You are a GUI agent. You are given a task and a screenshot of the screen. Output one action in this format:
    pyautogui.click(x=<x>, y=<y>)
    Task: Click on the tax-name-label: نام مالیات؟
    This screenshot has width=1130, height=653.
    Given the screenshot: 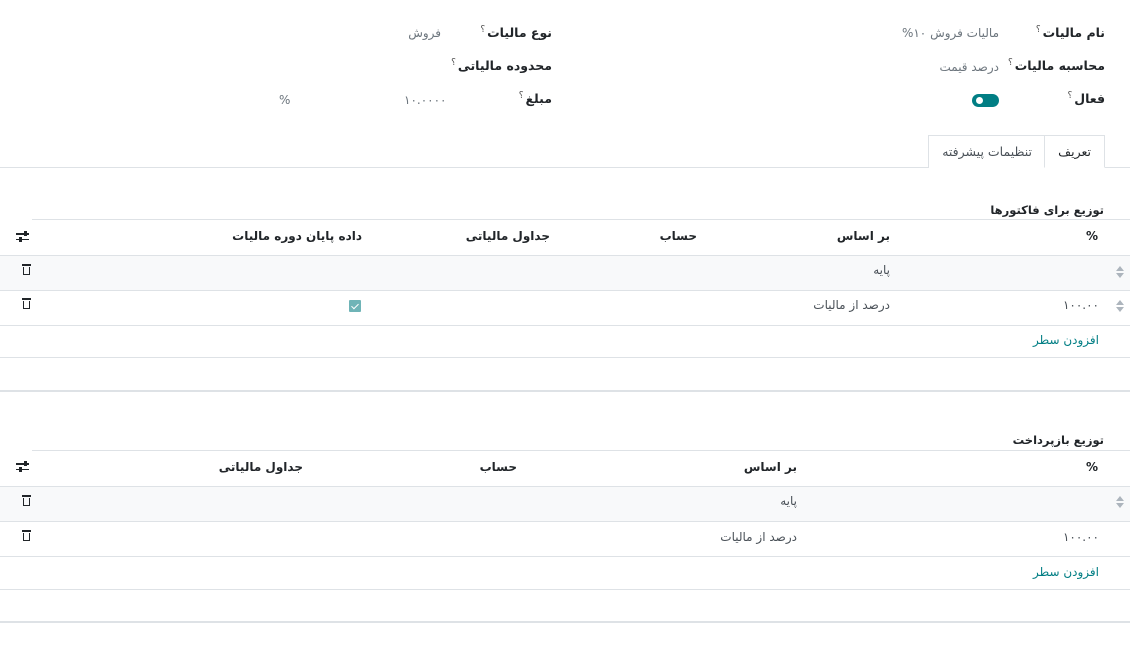 What is the action you would take?
    pyautogui.click(x=1070, y=33)
    